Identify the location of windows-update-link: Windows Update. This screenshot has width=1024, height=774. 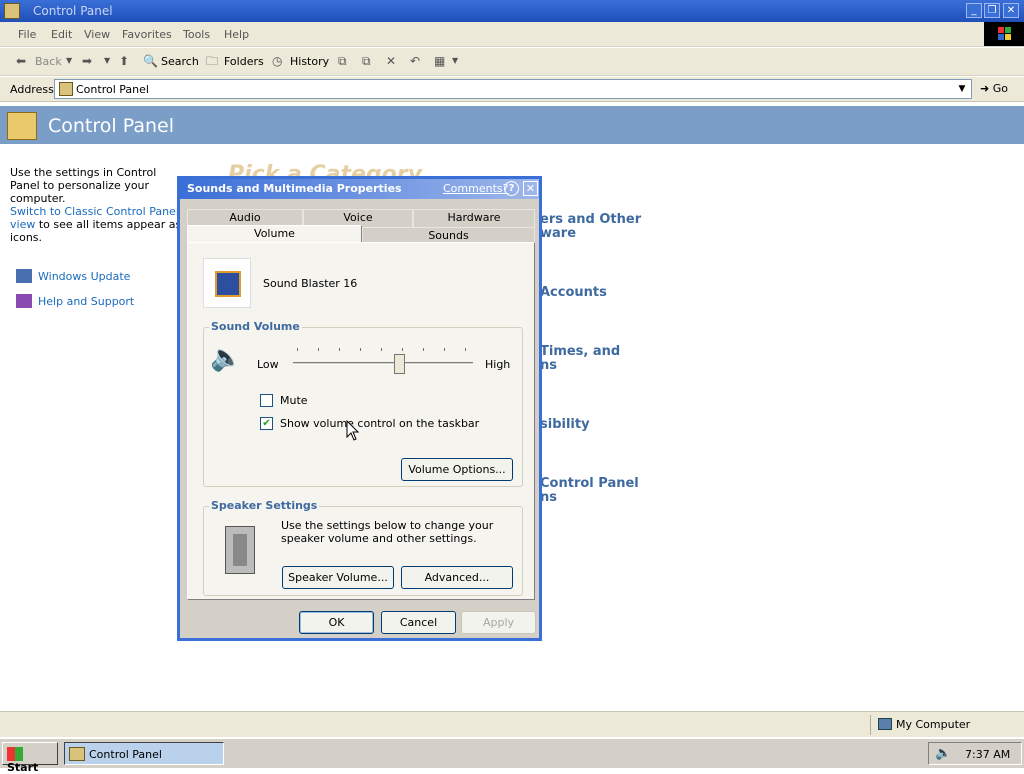
(73, 276).